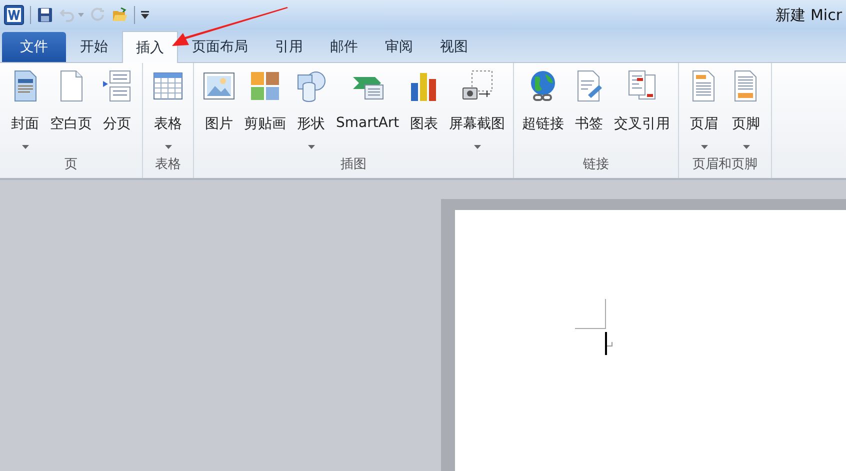  Describe the element at coordinates (543, 110) in the screenshot. I see `ribbon-button: 超链接` at that location.